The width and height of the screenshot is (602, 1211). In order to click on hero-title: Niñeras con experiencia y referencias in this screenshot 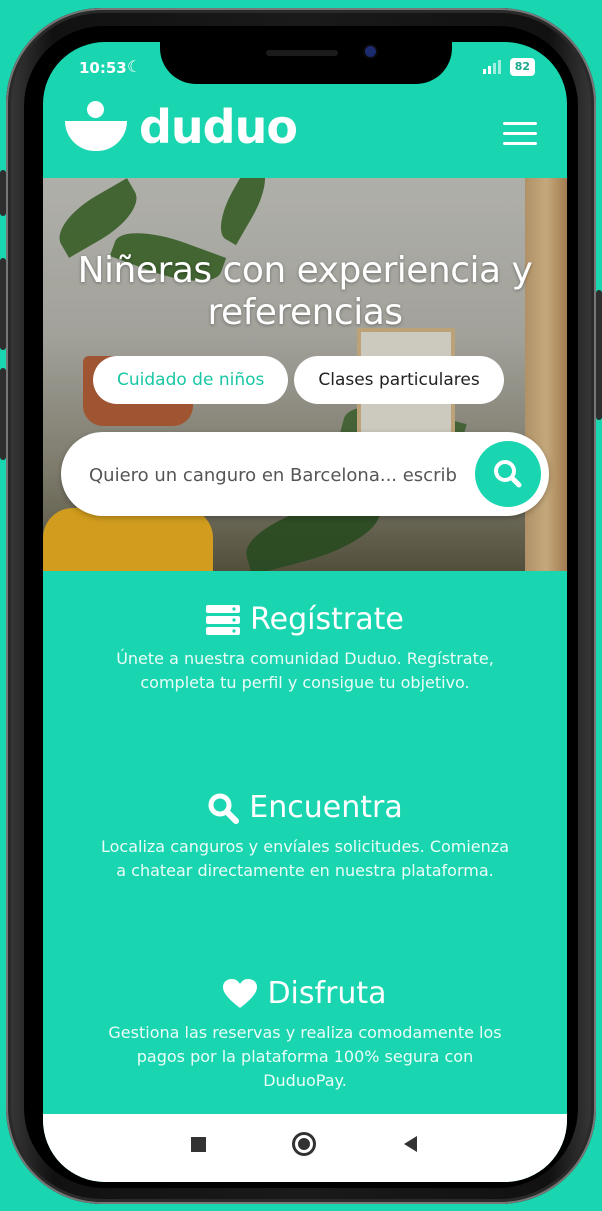, I will do `click(305, 291)`.